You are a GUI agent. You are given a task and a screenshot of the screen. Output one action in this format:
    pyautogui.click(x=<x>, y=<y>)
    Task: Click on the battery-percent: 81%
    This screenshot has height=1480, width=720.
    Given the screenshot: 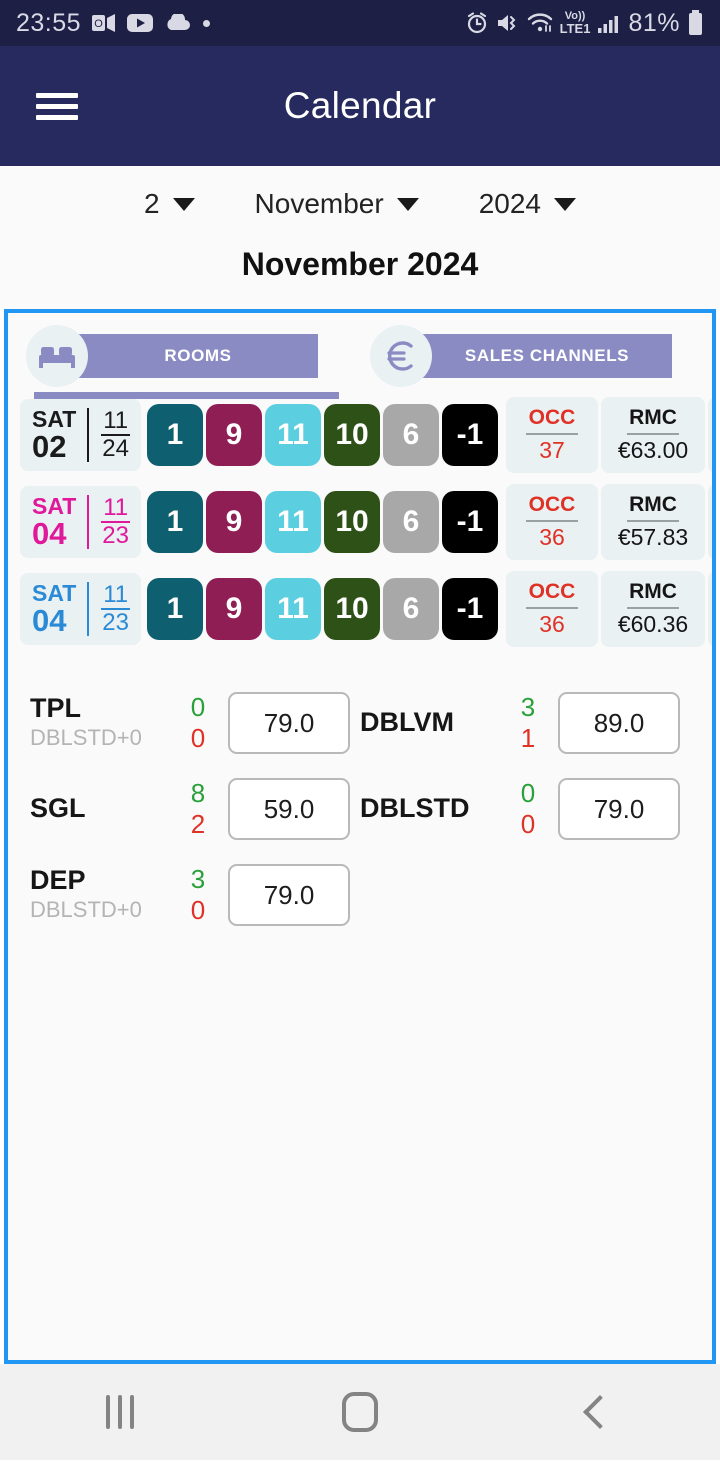 What is the action you would take?
    pyautogui.click(x=654, y=22)
    